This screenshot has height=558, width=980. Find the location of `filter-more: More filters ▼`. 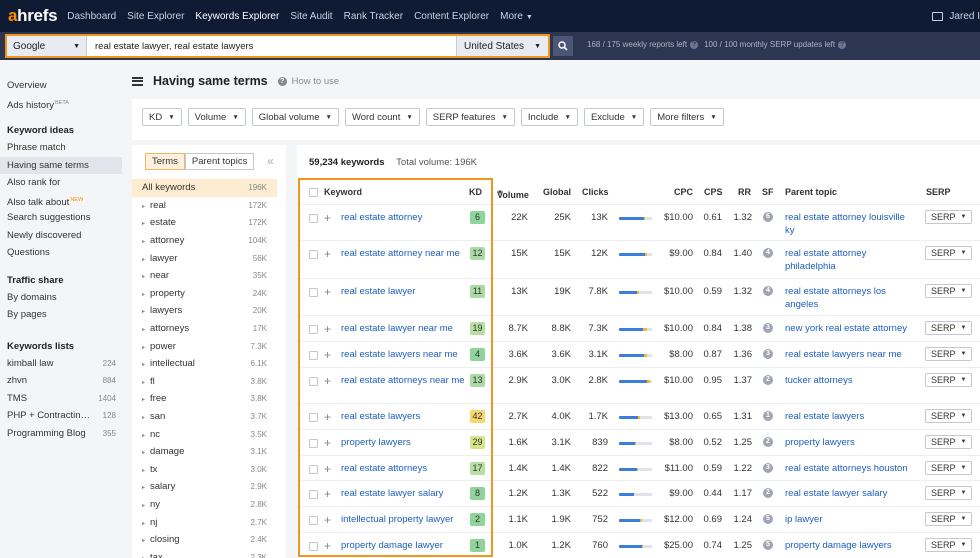

filter-more: More filters ▼ is located at coordinates (687, 117).